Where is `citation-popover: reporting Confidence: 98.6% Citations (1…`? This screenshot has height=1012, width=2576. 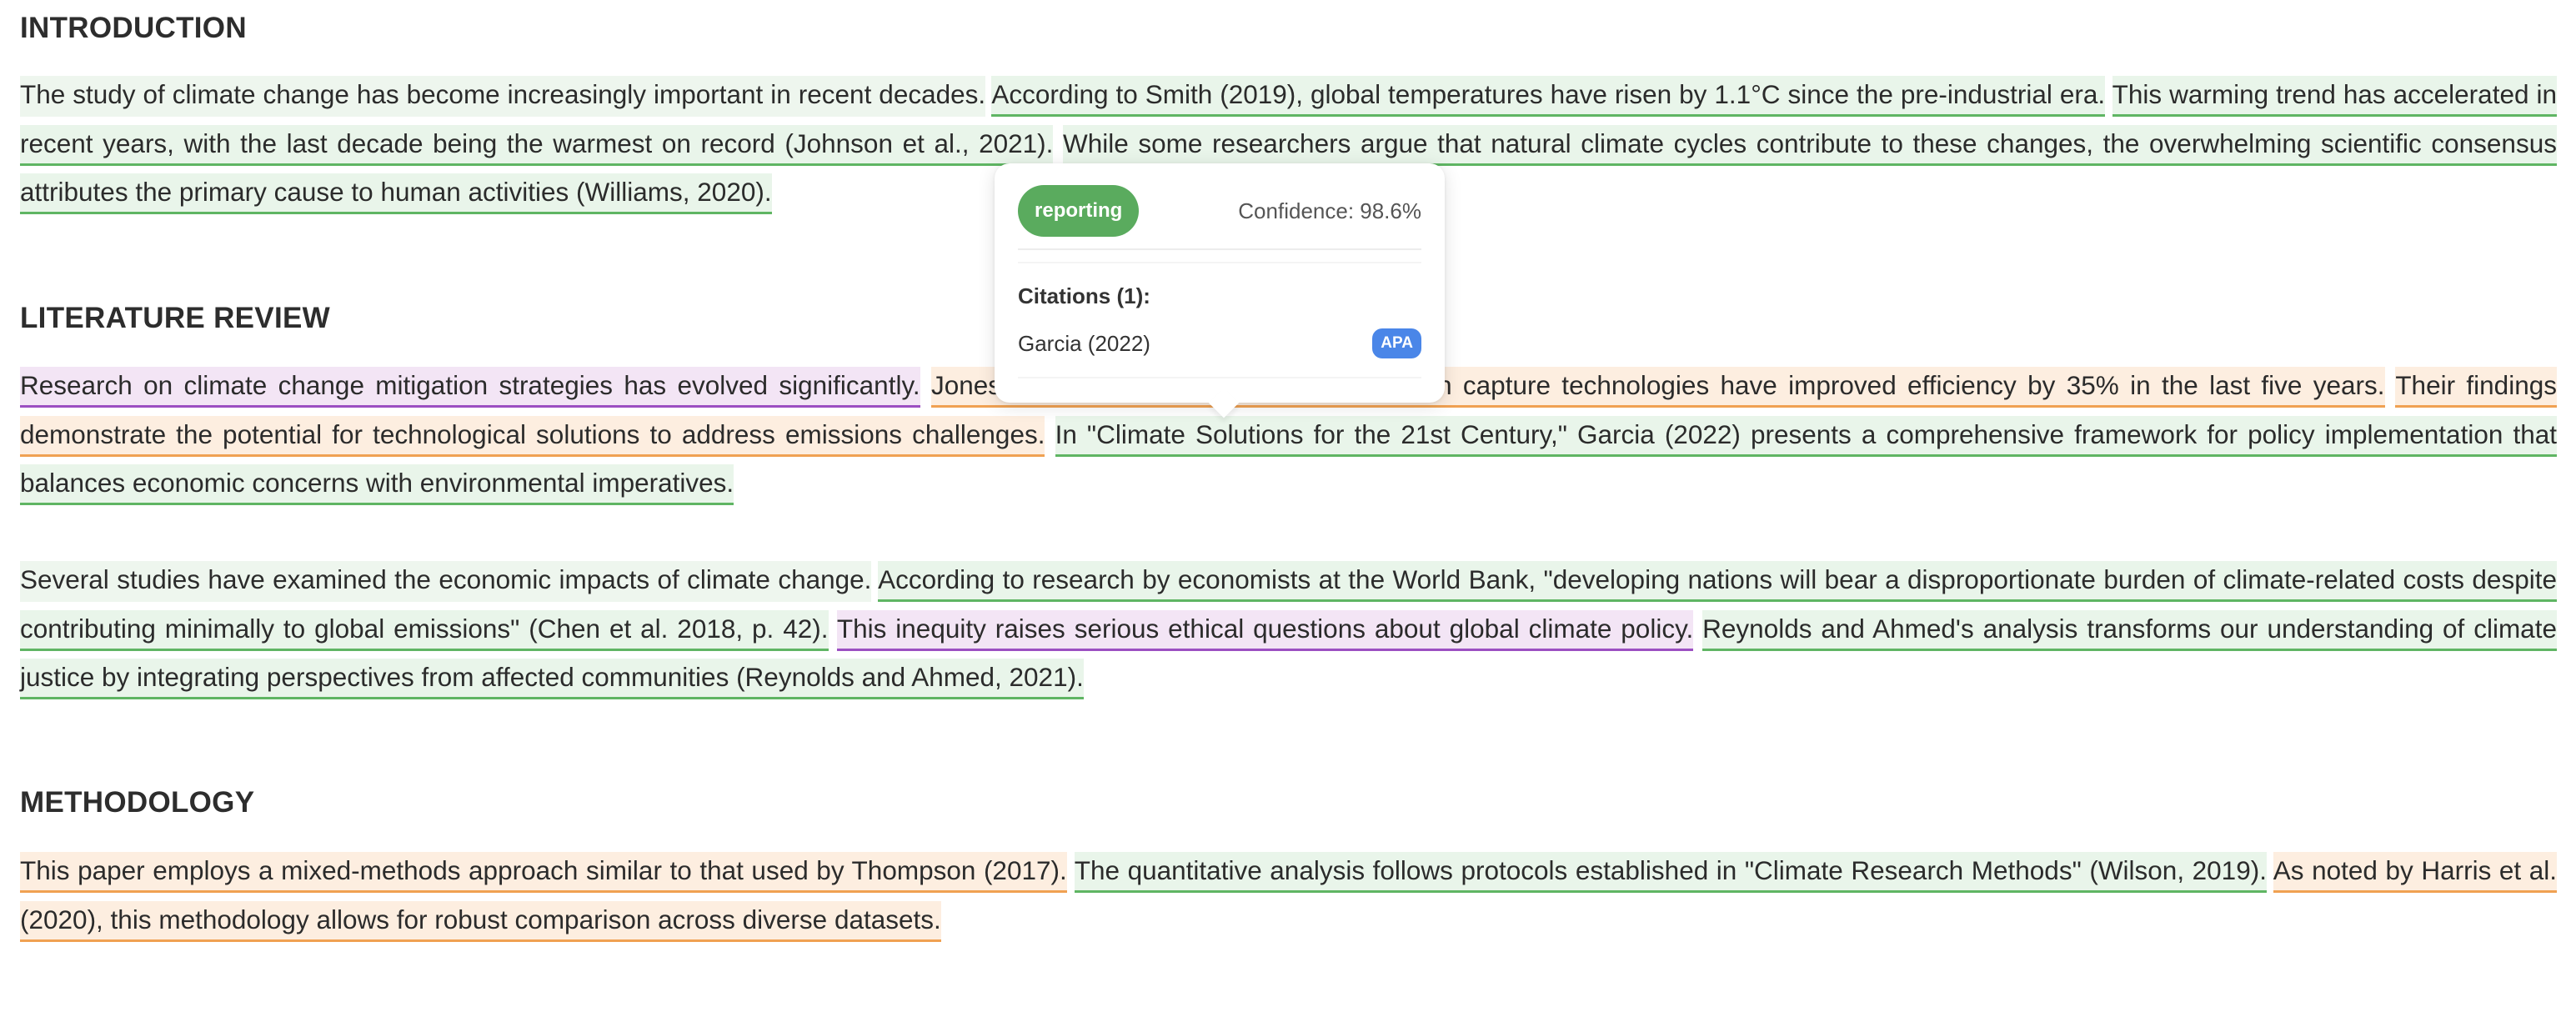 citation-popover: reporting Confidence: 98.6% Citations (1… is located at coordinates (1220, 283).